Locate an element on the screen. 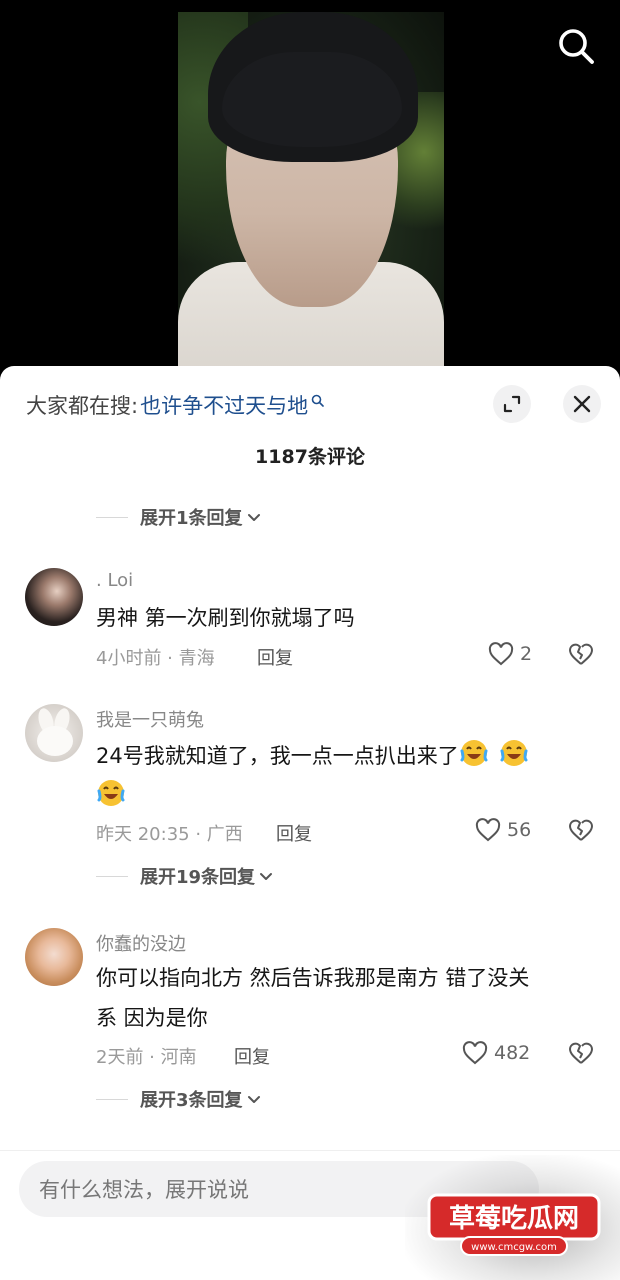  like-count: 2 is located at coordinates (526, 654).